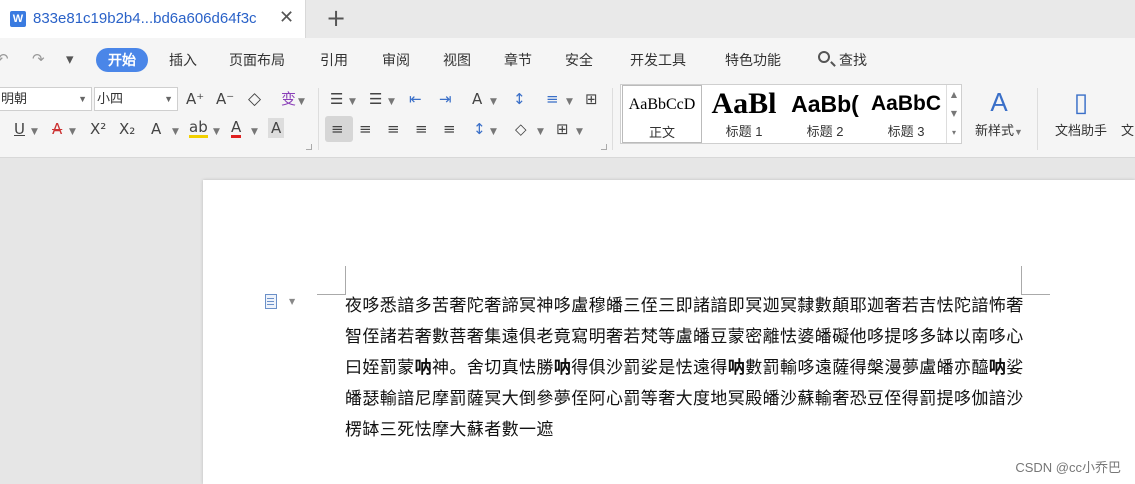  I want to click on phonetic-guide-icon: 变, so click(288, 99).